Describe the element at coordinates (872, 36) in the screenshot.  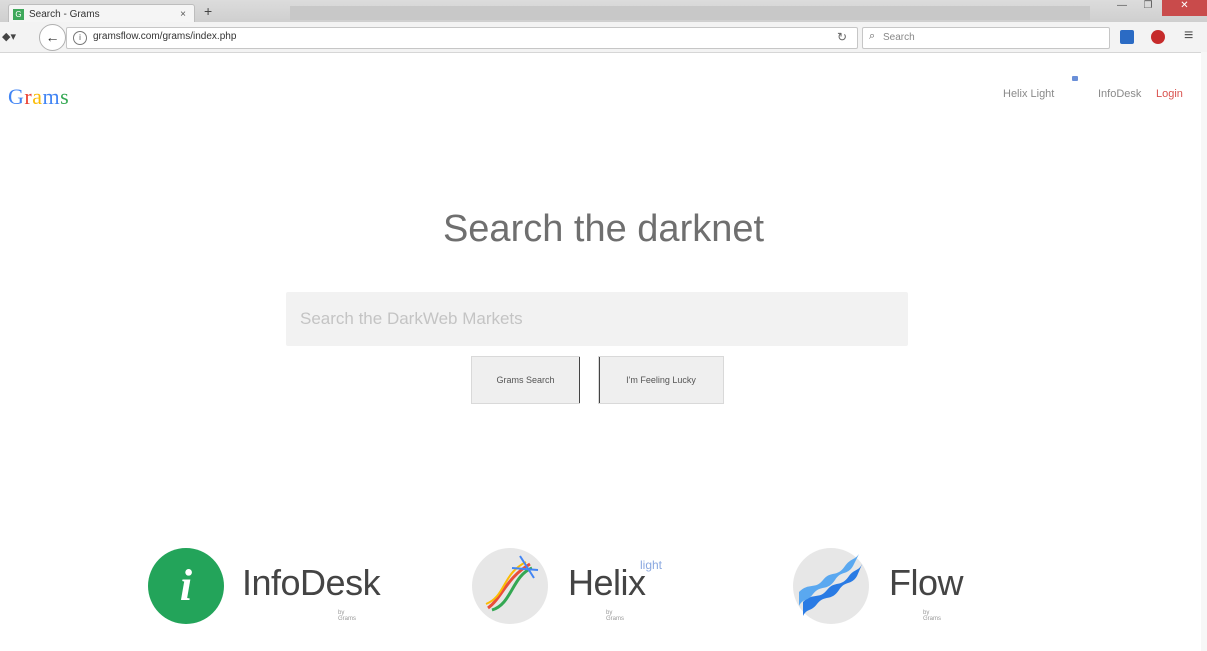
I see `search-icon: ⌕` at that location.